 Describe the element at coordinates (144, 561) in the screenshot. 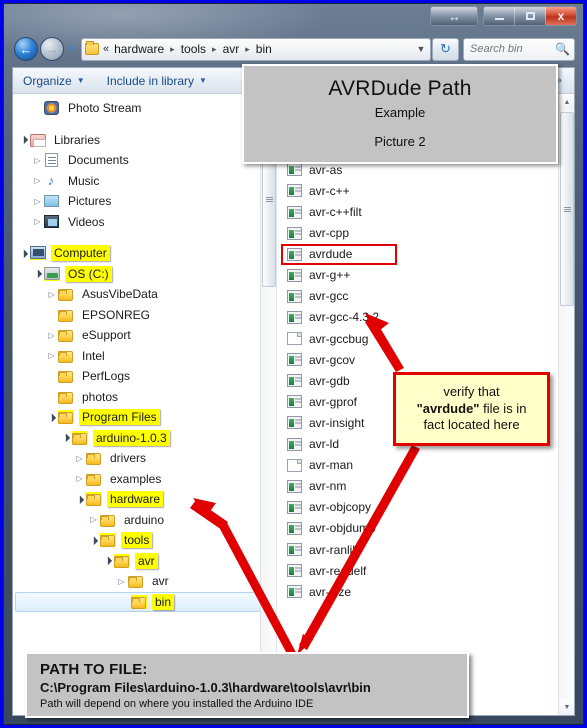

I see `tree-item-avr: ◢ avr` at that location.